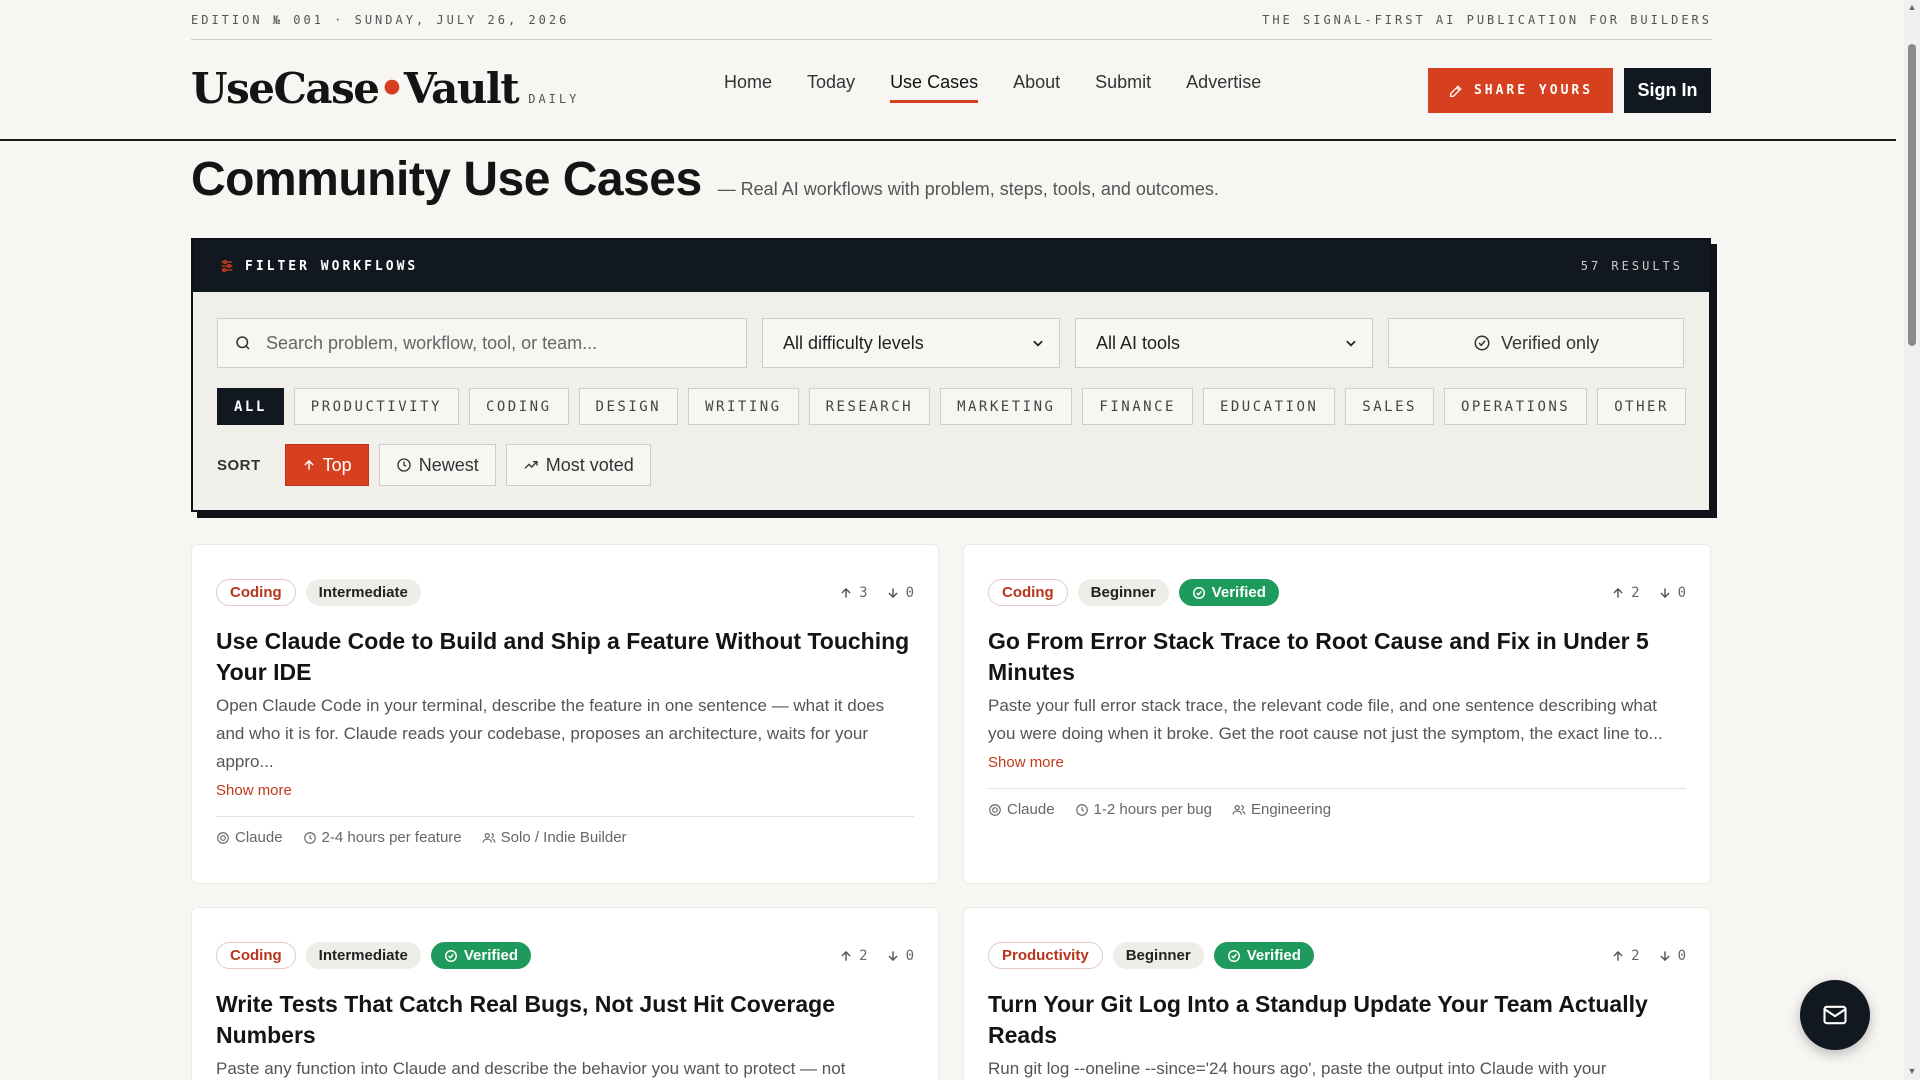 This screenshot has width=1920, height=1080. Describe the element at coordinates (1550, 342) in the screenshot. I see `verified-label: Verified only` at that location.